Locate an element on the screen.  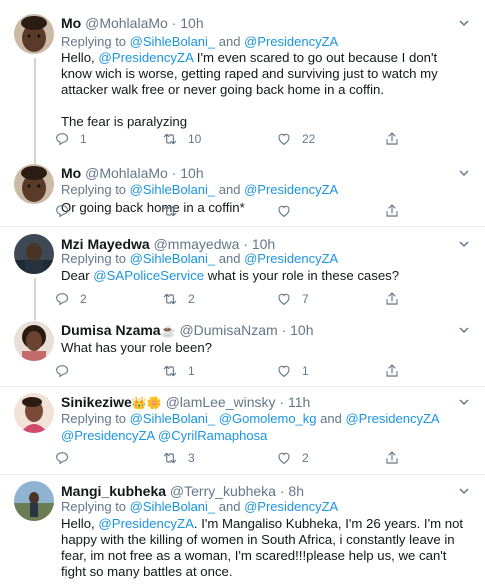
retweet-count: 1 is located at coordinates (191, 371).